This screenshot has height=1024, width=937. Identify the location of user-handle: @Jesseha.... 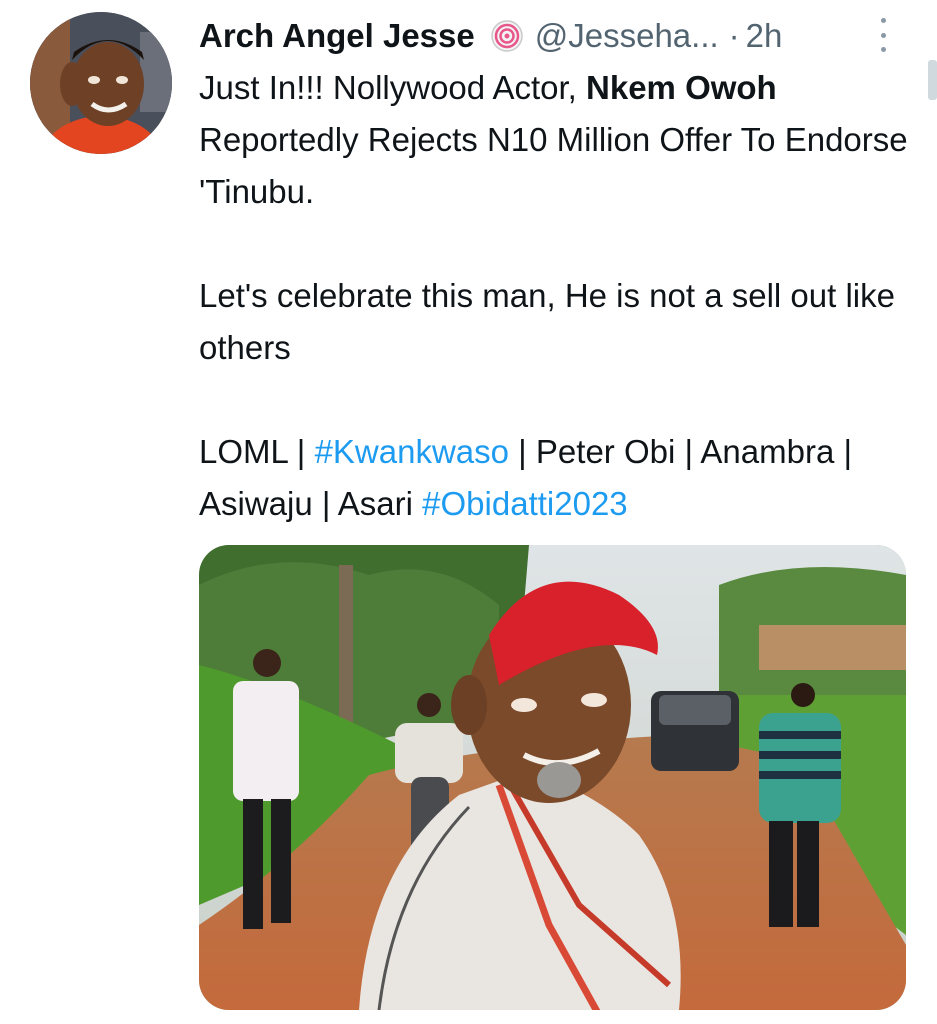
(627, 36).